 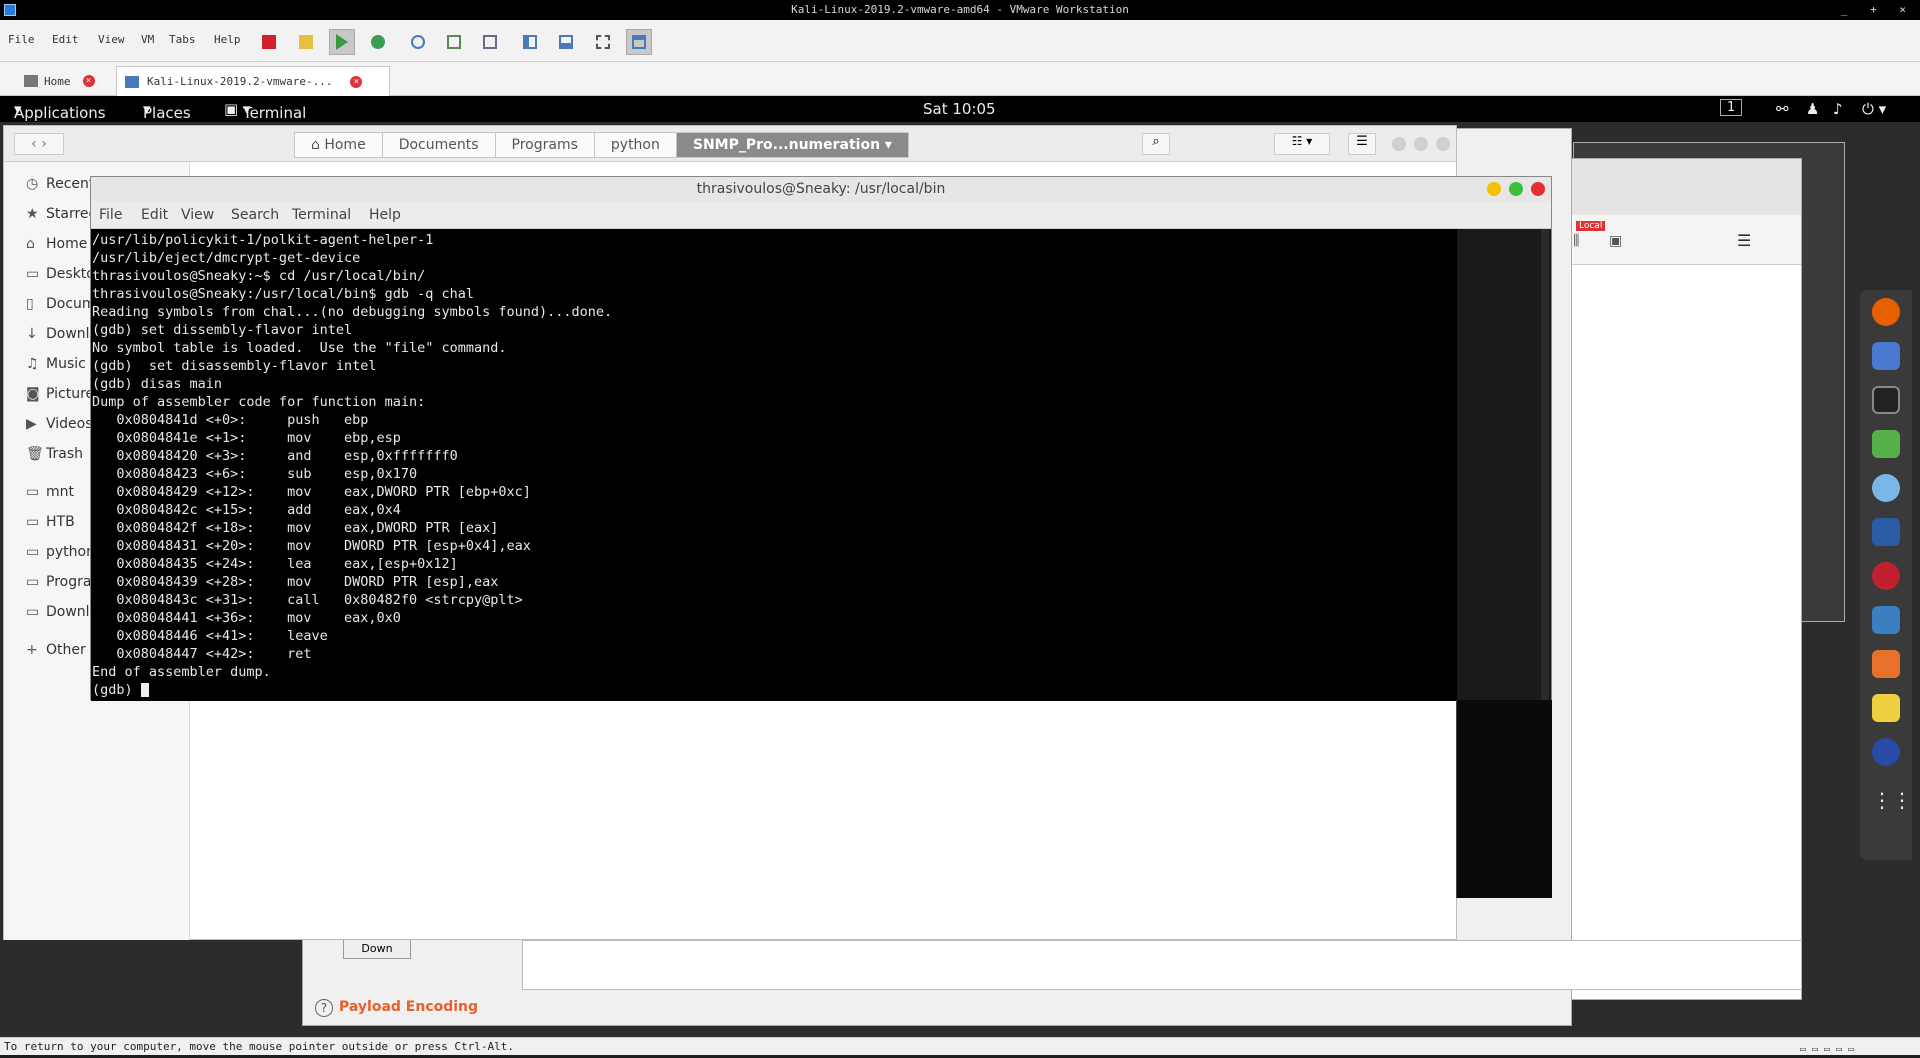 What do you see at coordinates (1615, 241) in the screenshot?
I see `reader-icon: ▣` at bounding box center [1615, 241].